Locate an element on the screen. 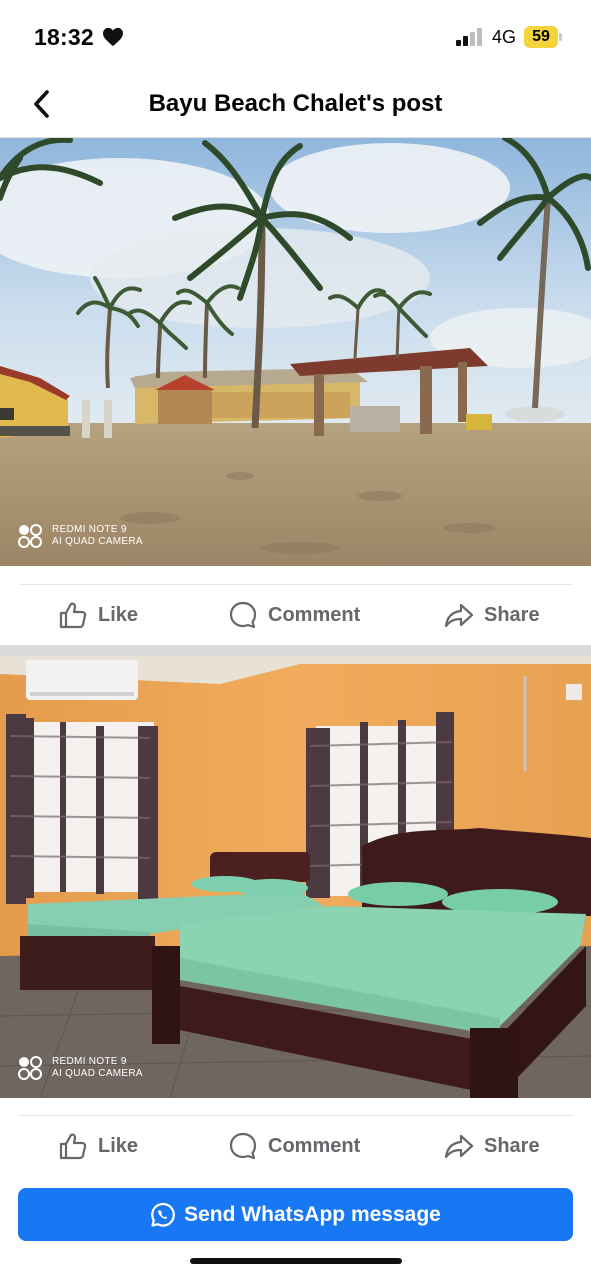 The image size is (591, 1279). heart-icon is located at coordinates (113, 37).